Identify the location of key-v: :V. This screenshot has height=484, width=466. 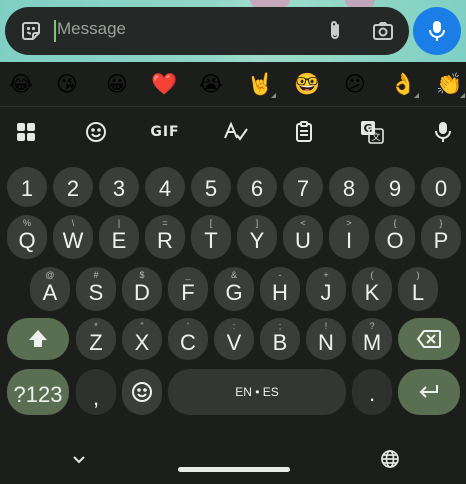
(234, 339).